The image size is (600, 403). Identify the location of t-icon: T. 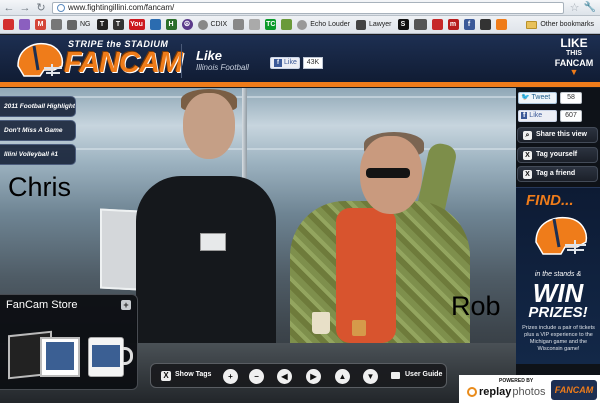
(118, 24).